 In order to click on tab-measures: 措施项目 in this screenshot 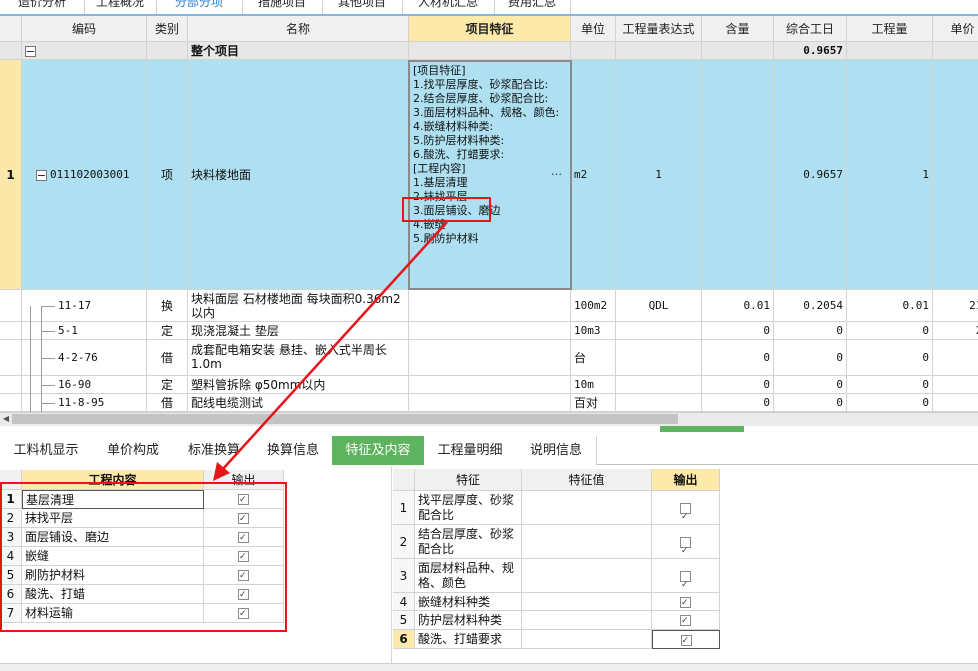, I will do `click(282, 7)`.